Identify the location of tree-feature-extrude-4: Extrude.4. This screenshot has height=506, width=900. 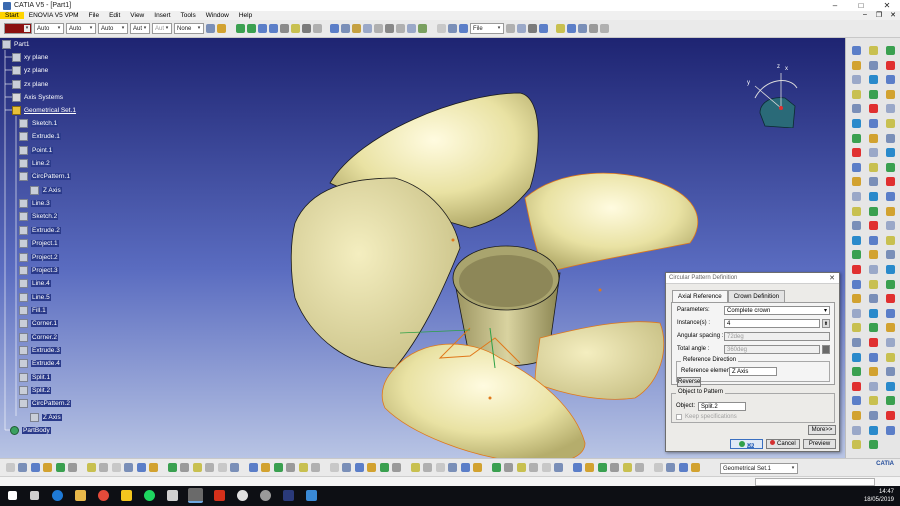
(40, 363).